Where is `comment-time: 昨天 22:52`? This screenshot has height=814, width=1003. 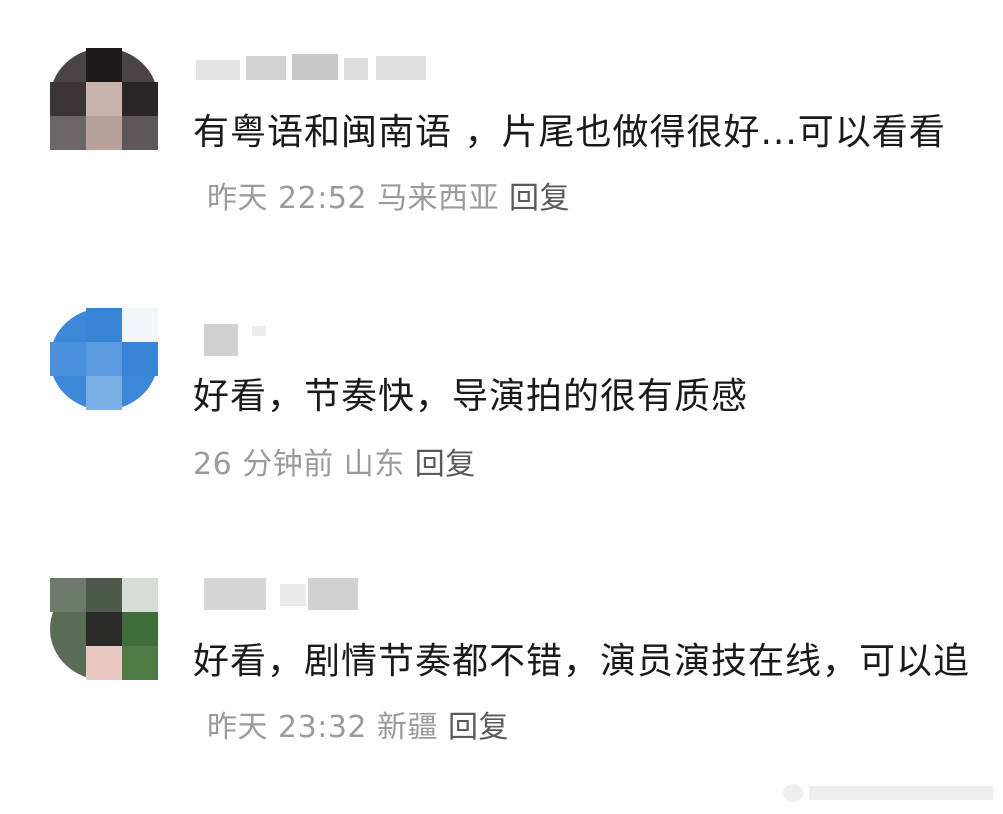
comment-time: 昨天 22:52 is located at coordinates (287, 198).